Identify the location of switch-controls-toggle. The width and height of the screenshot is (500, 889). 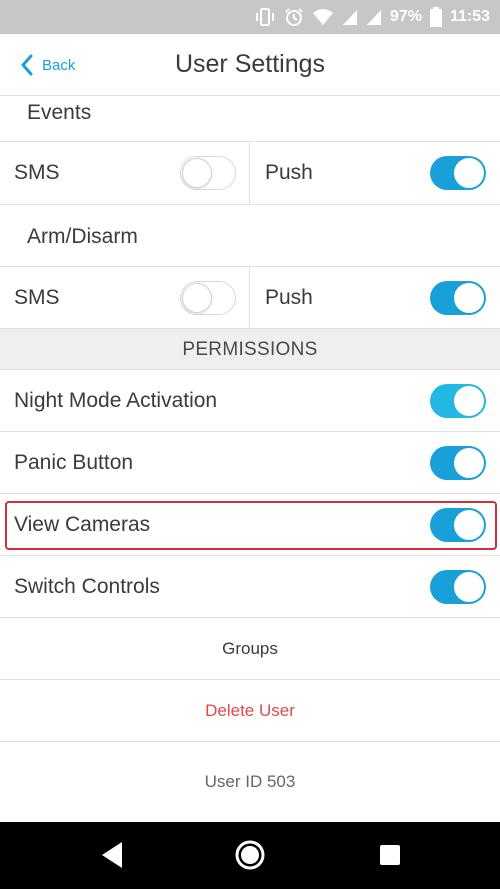
(458, 587).